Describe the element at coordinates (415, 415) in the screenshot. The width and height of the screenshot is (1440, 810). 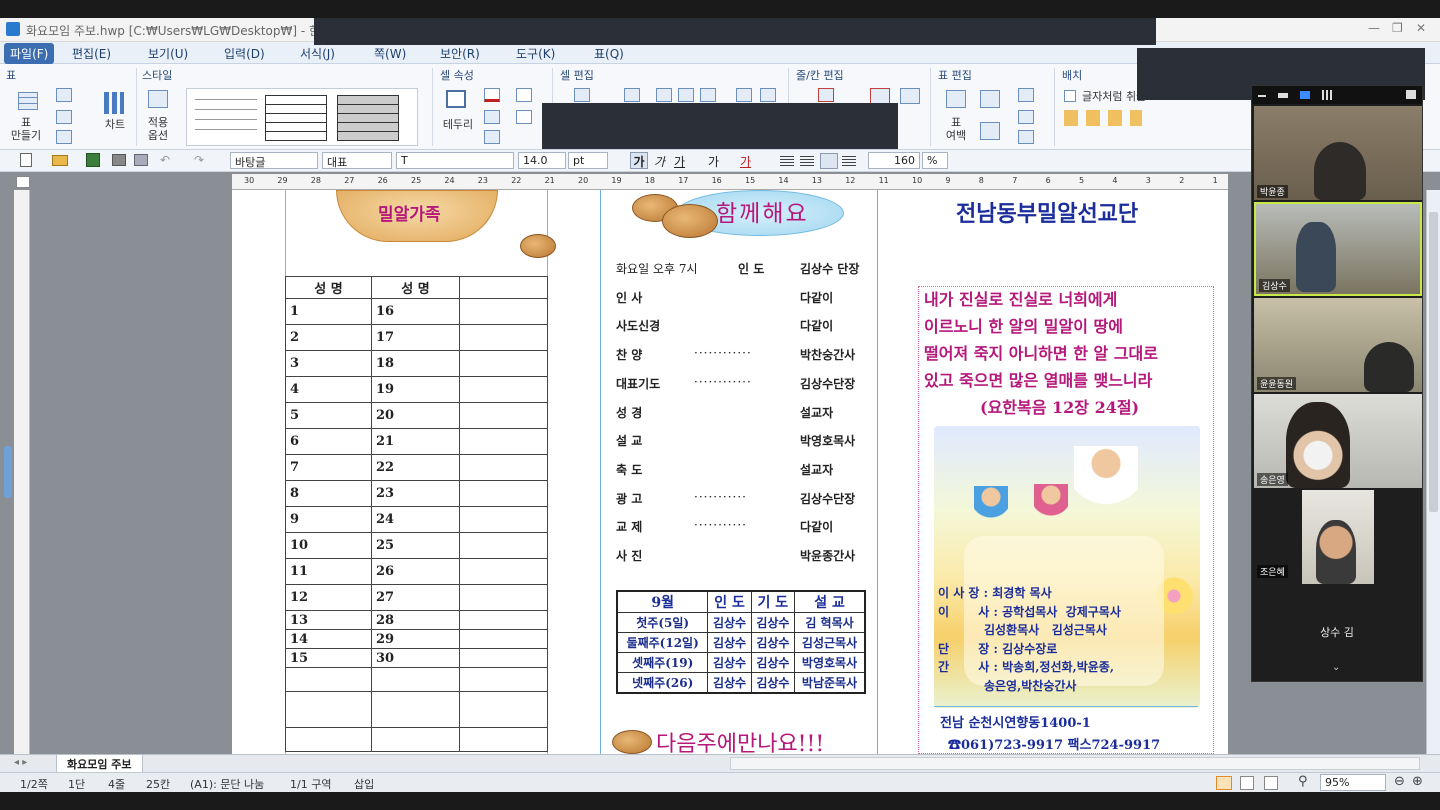
I see `member-number-cell: 20` at that location.